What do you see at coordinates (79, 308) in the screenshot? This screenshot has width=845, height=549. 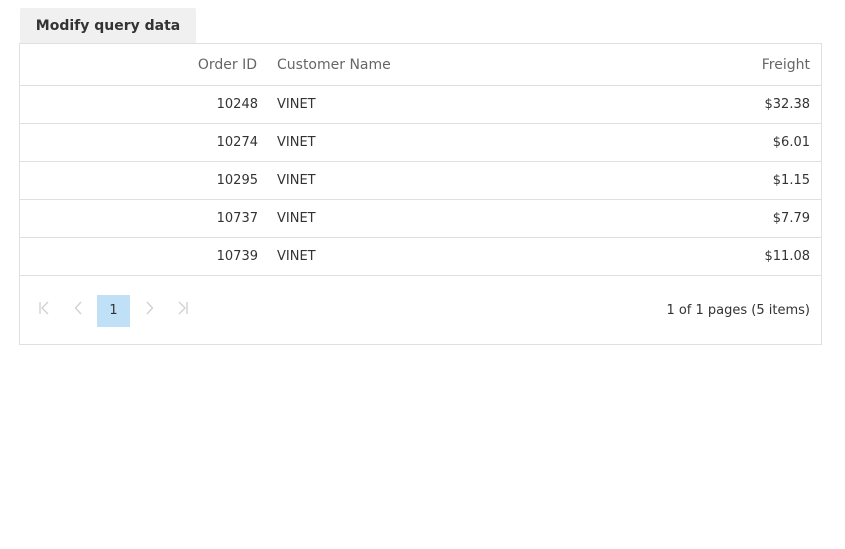 I see `previous-page-icon` at bounding box center [79, 308].